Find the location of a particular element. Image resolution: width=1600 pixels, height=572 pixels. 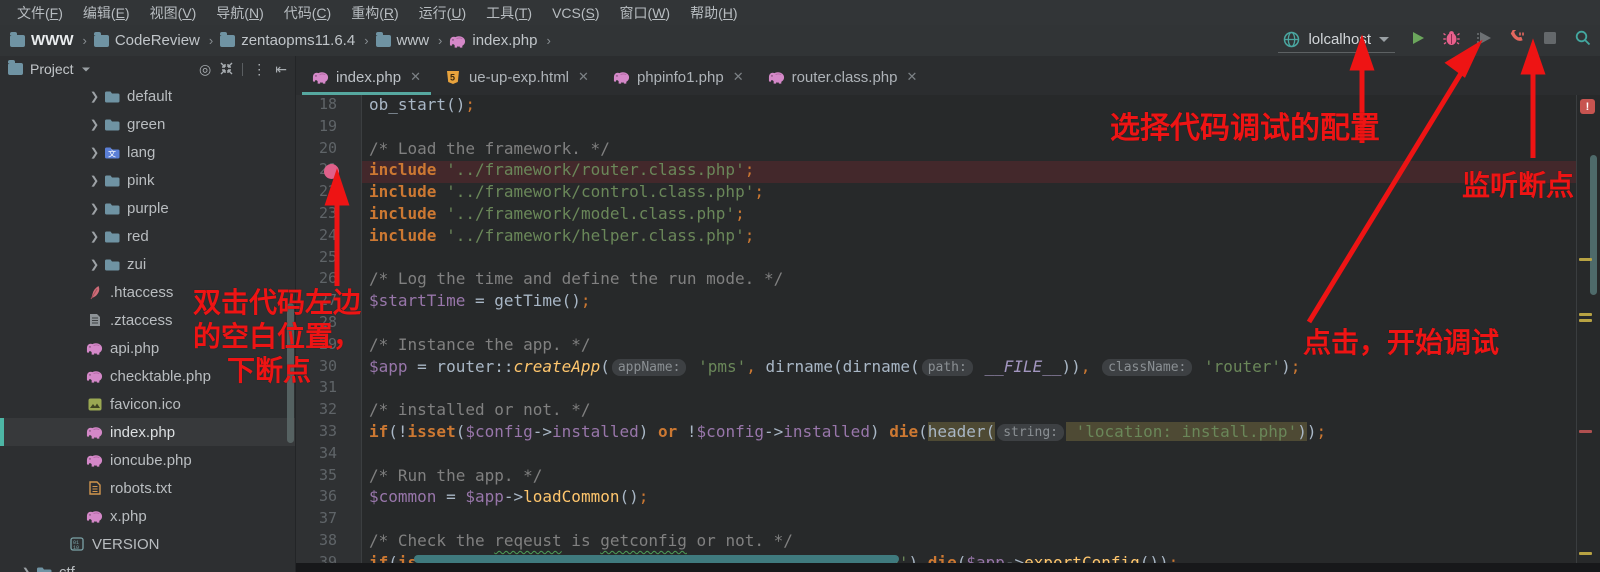

line-number: 34 is located at coordinates (328, 455).